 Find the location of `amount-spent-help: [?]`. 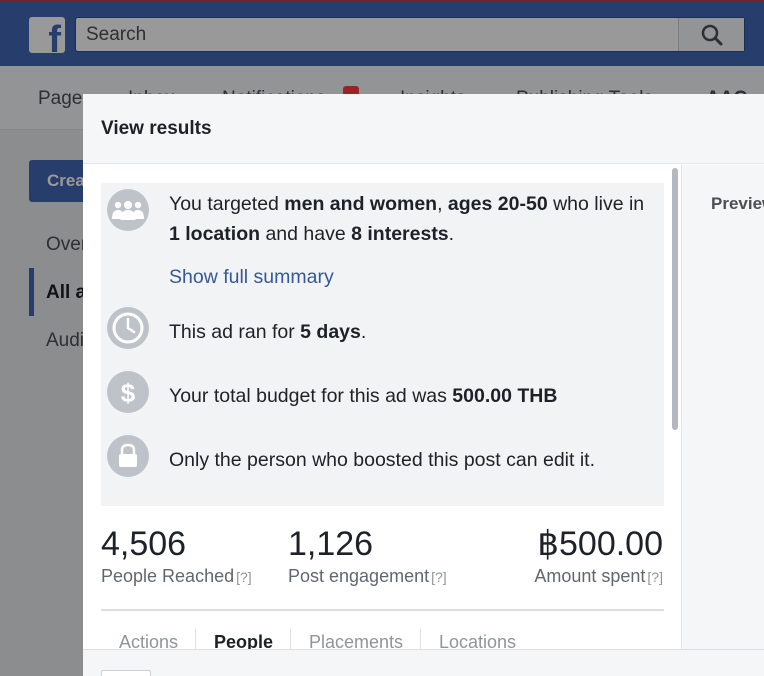

amount-spent-help: [?] is located at coordinates (655, 577).